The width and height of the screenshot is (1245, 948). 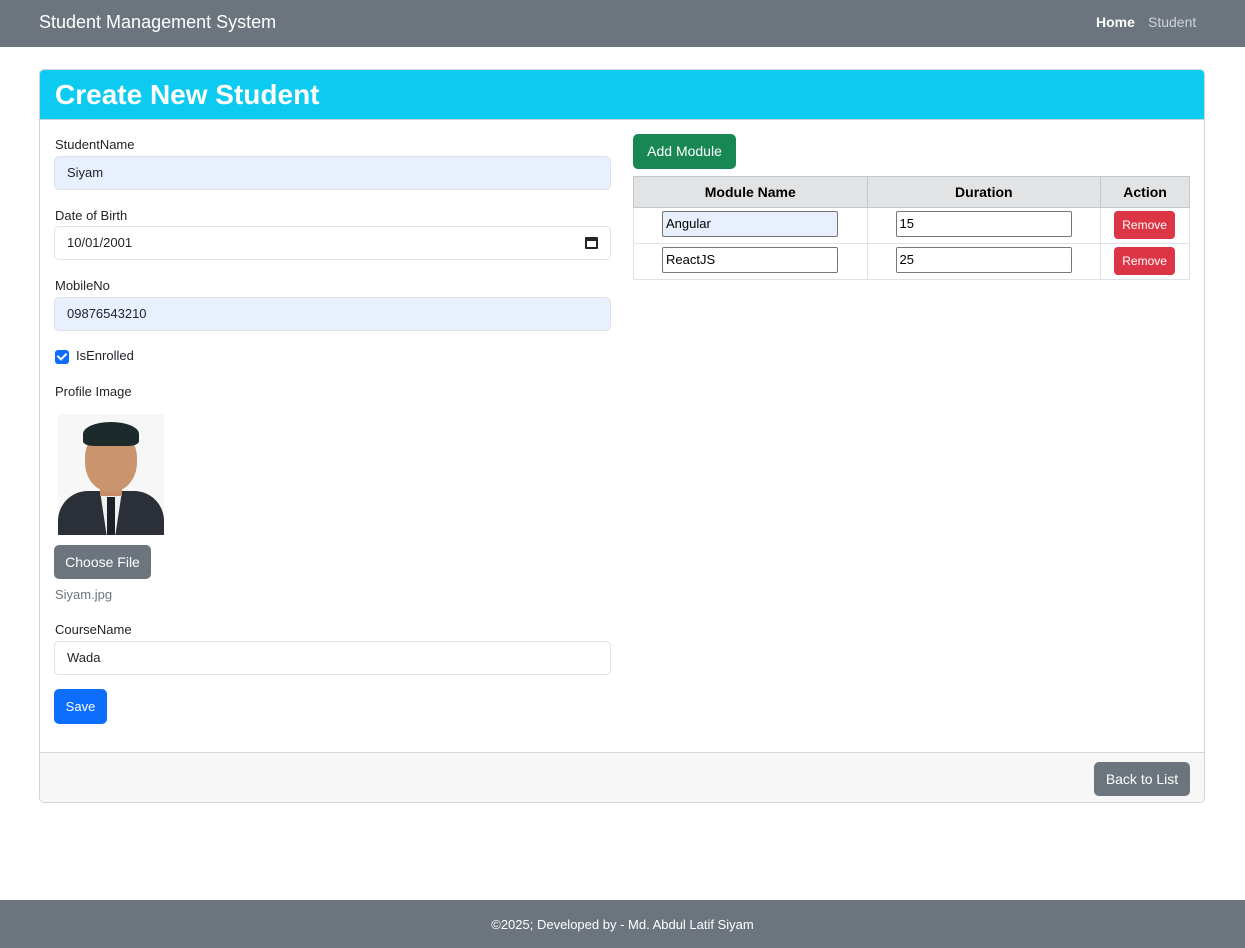 What do you see at coordinates (622, 95) in the screenshot?
I see `card-header: Create New Student` at bounding box center [622, 95].